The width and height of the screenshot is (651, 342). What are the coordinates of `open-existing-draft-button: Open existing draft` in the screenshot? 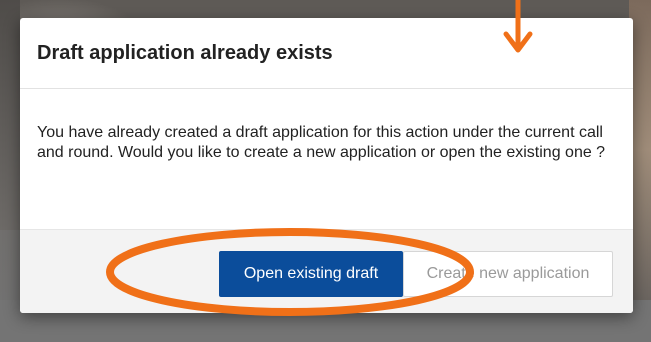 It's located at (311, 274).